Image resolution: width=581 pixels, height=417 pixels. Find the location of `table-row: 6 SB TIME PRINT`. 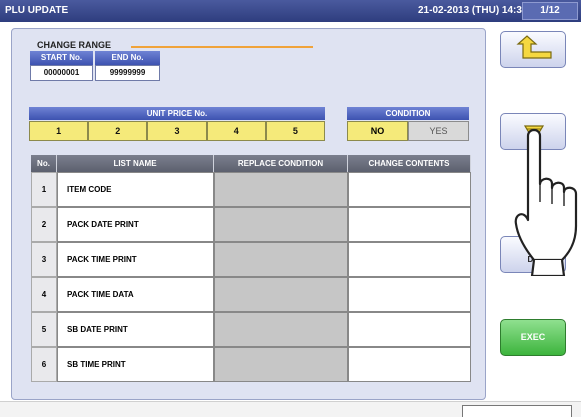

table-row: 6 SB TIME PRINT is located at coordinates (251, 364).